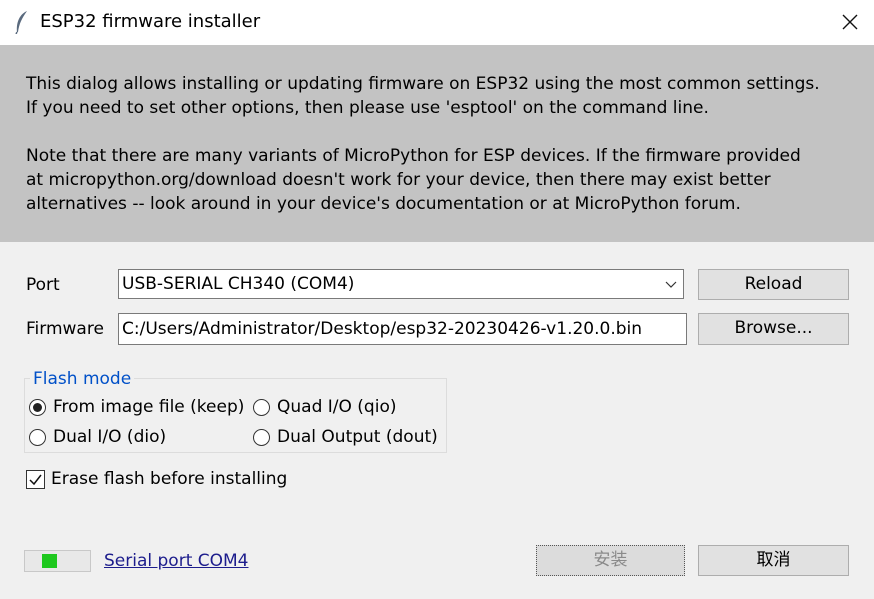  What do you see at coordinates (610, 560) in the screenshot?
I see `install-button: 安装` at bounding box center [610, 560].